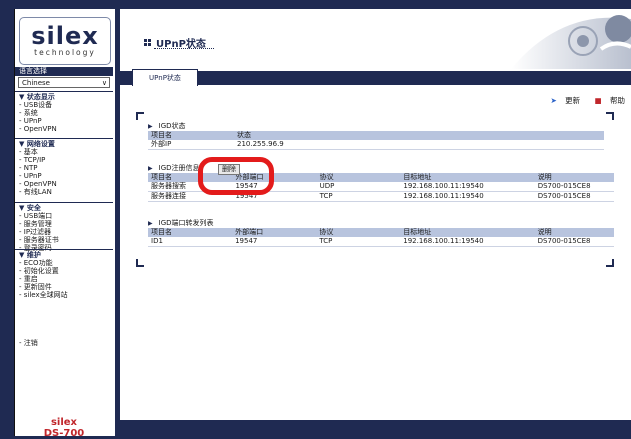  I want to click on help-label: 帮助, so click(617, 100).